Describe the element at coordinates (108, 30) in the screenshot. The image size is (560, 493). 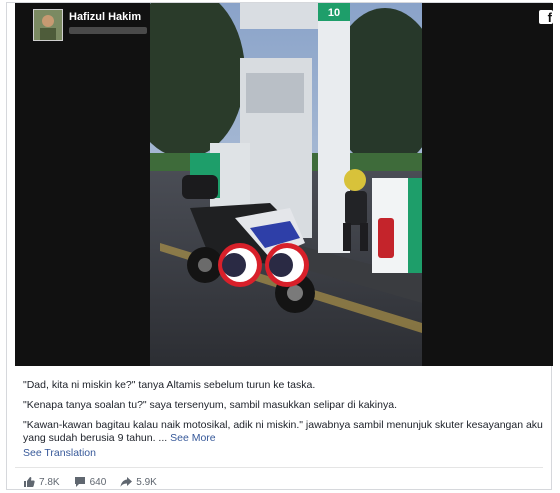
I see `post-timestamp-placeholder` at that location.